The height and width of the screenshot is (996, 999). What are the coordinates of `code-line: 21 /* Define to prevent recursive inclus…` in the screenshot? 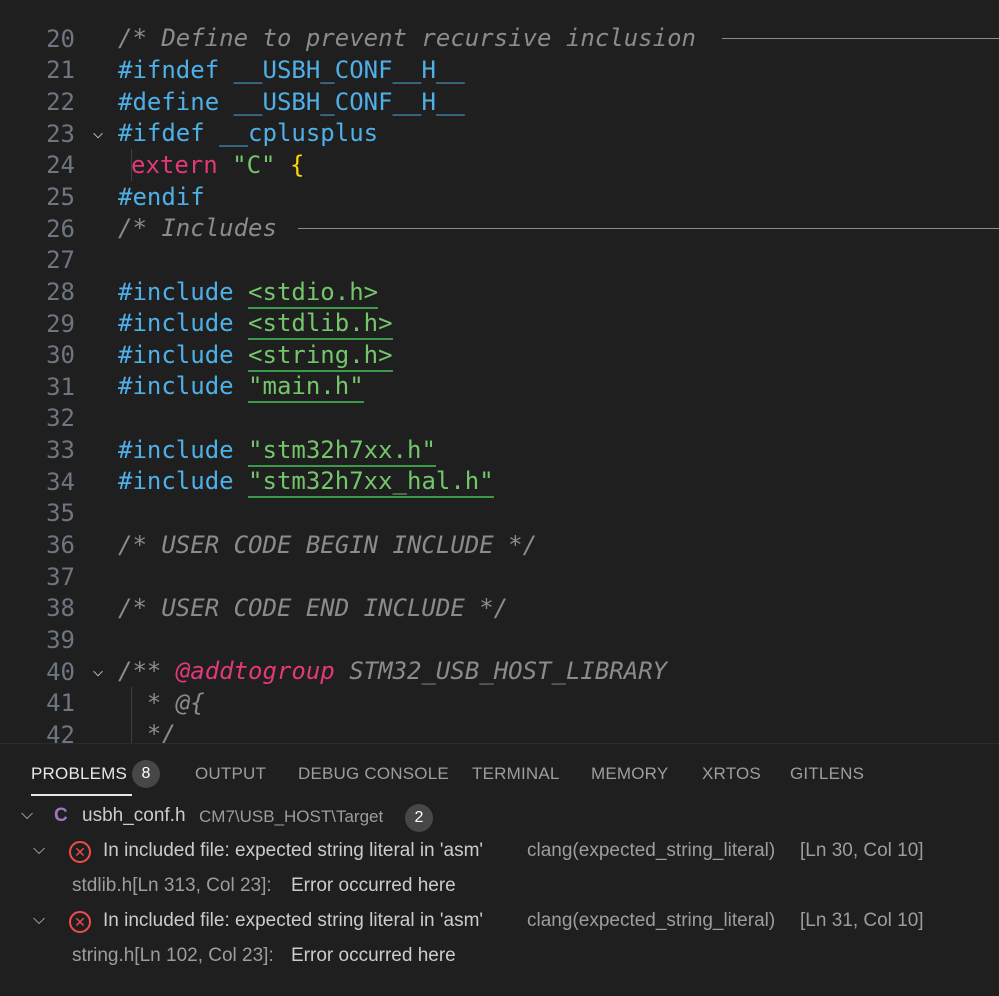 It's located at (499, 53).